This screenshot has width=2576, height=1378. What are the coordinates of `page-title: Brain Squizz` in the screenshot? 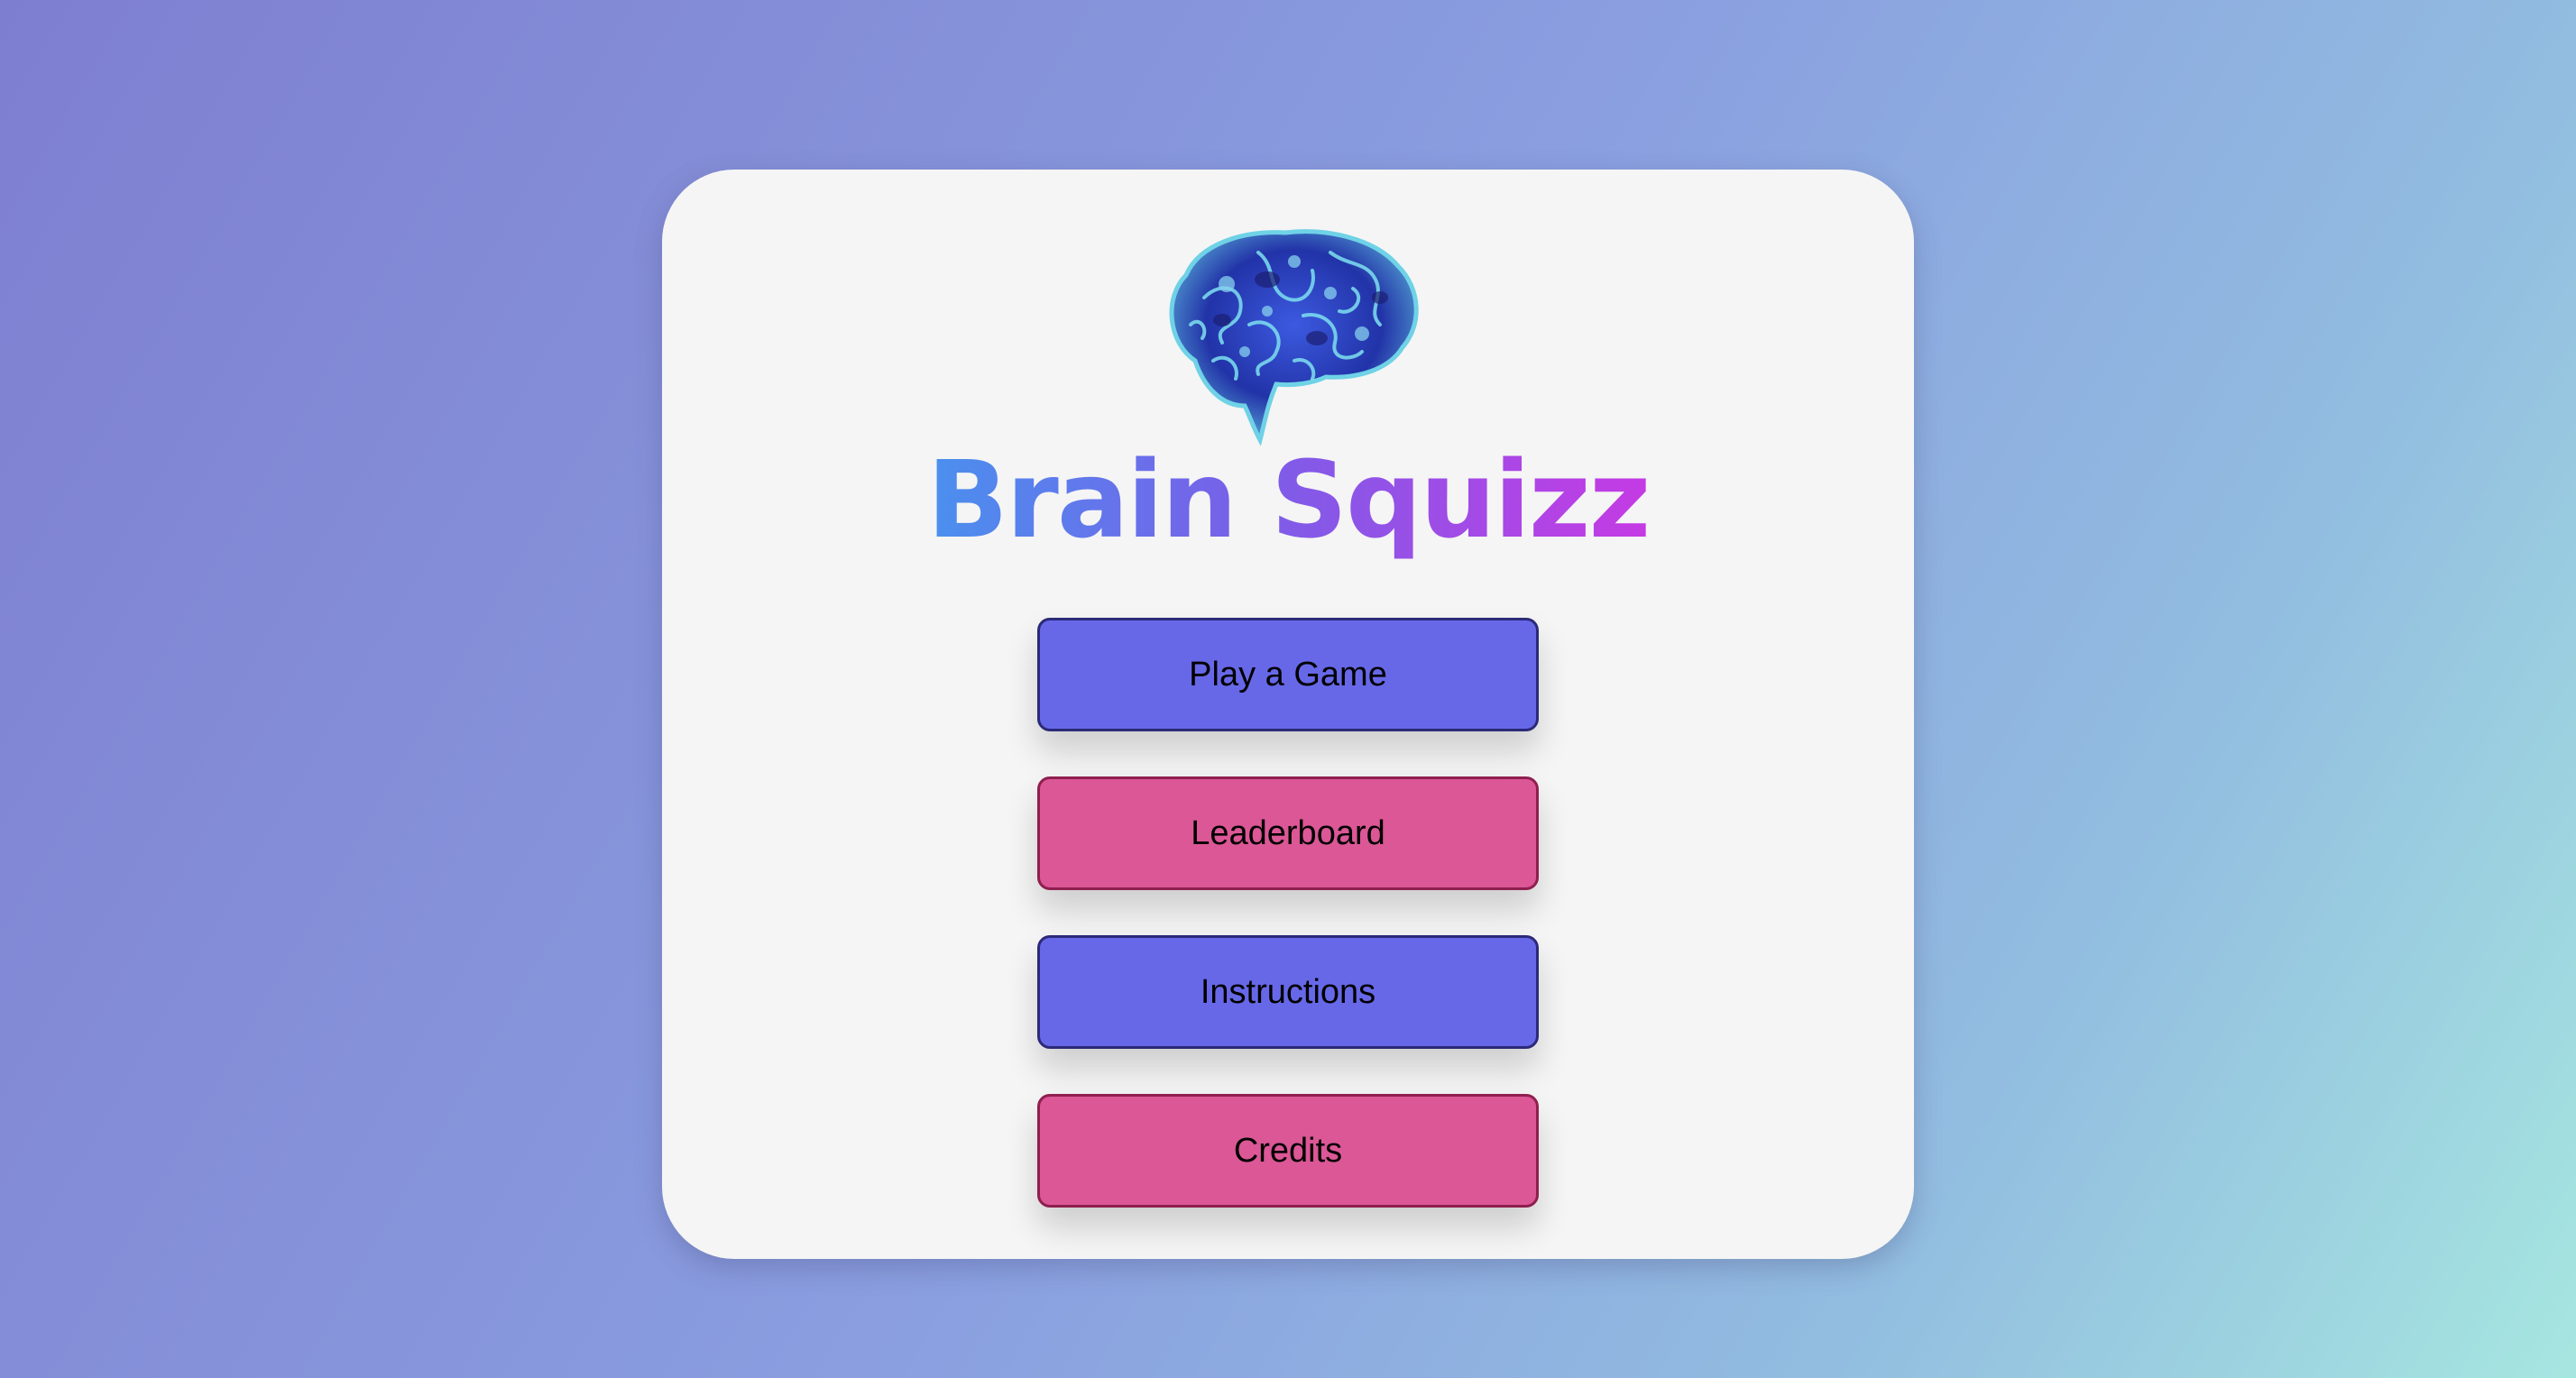 It's located at (1288, 500).